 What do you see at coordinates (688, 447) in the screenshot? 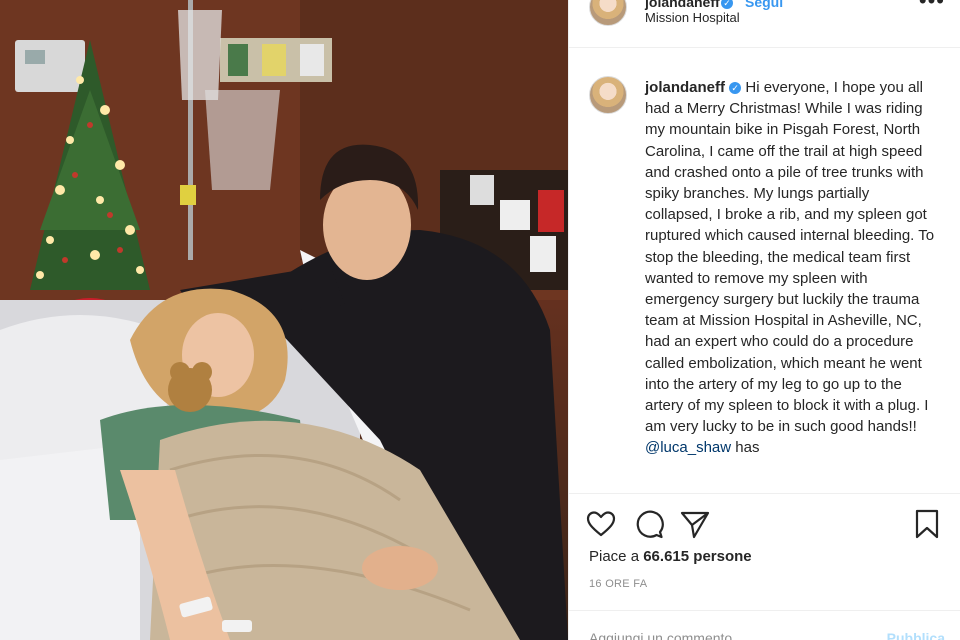
I see `caption-mention-link: @luca_shaw` at bounding box center [688, 447].